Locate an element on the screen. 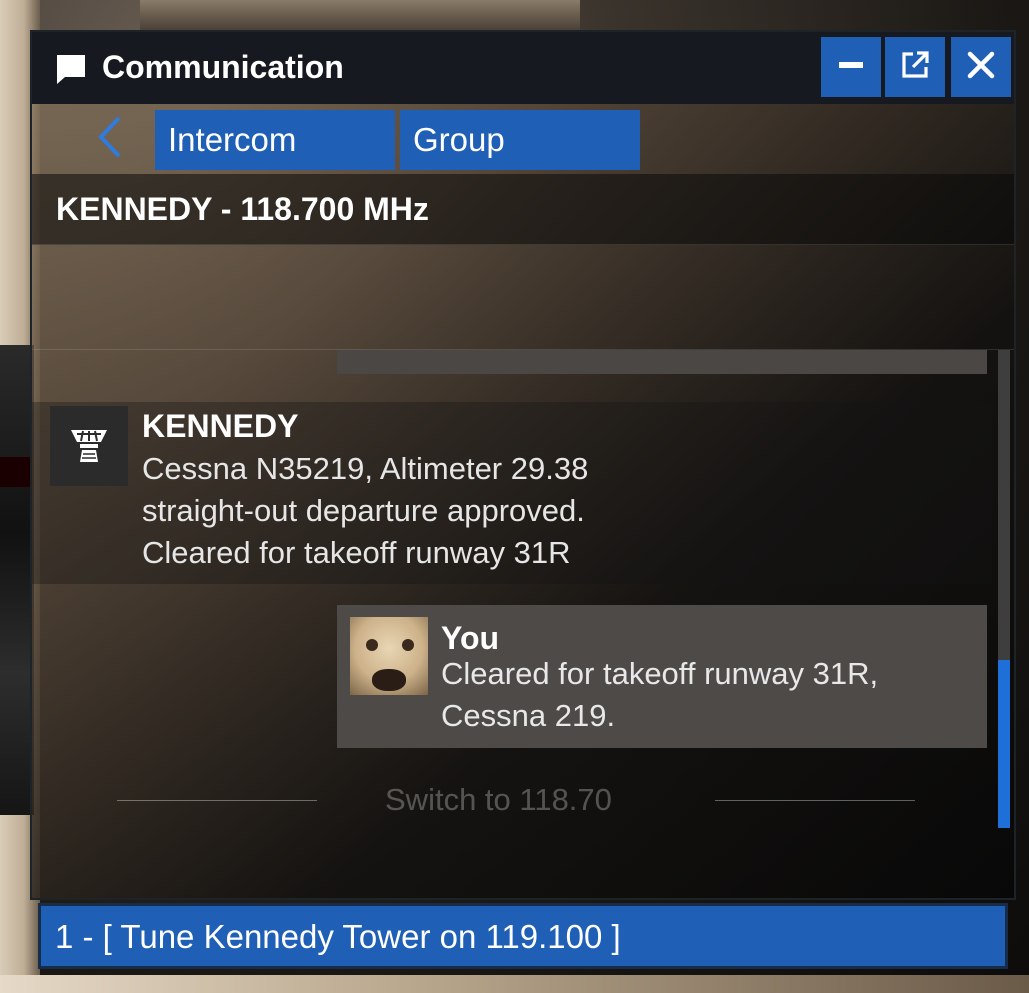 The width and height of the screenshot is (1029, 993). pilot-sender: You is located at coordinates (470, 638).